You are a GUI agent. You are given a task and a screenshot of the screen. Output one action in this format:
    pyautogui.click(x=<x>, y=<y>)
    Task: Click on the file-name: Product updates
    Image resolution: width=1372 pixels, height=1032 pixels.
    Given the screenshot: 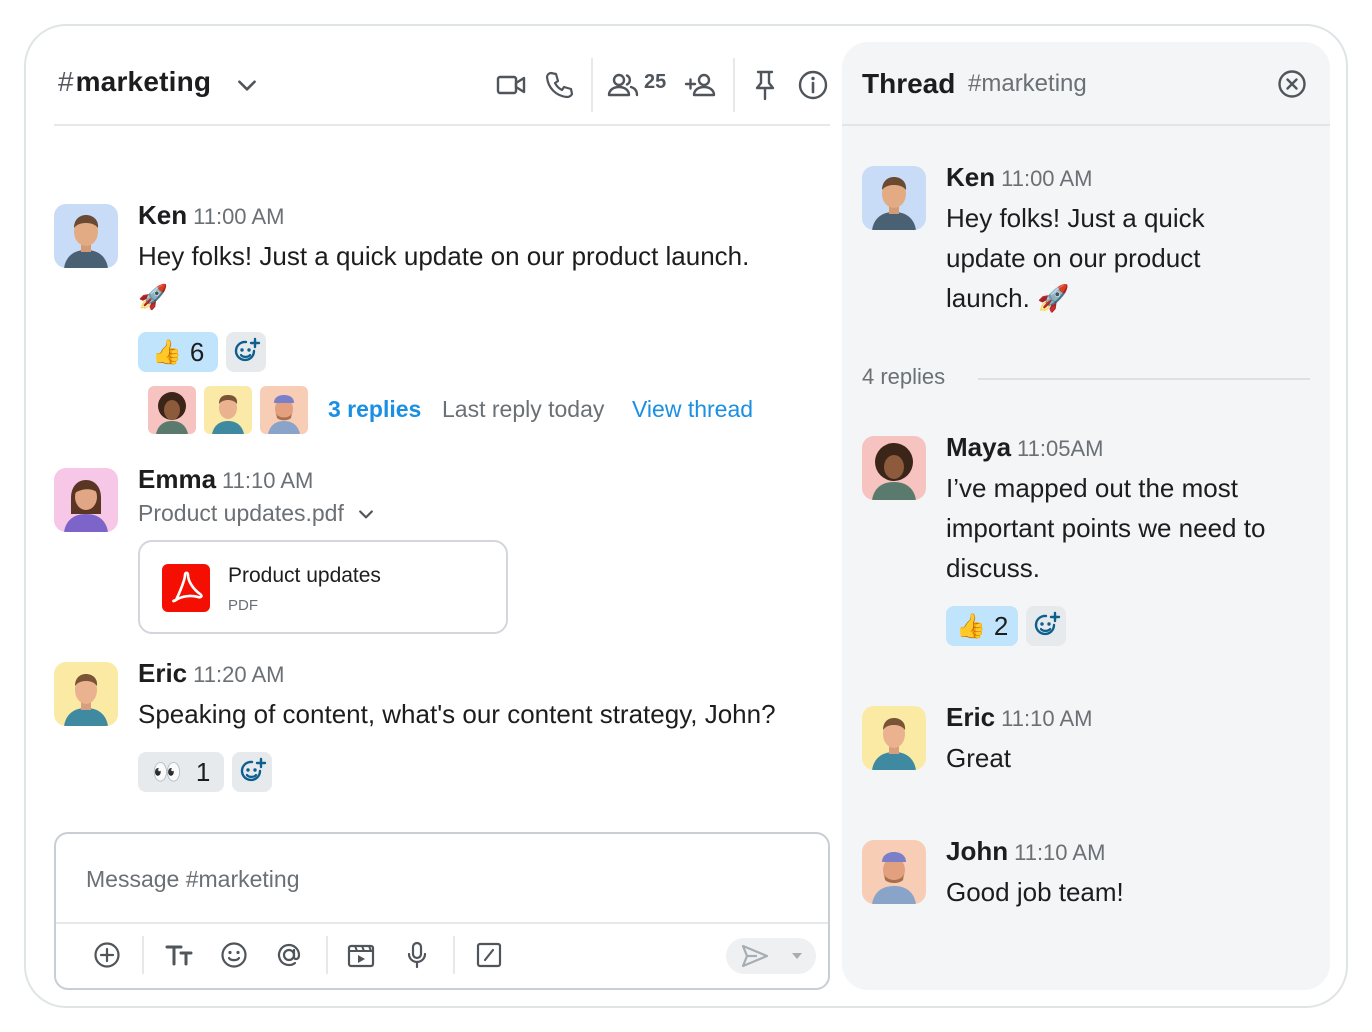 What is the action you would take?
    pyautogui.click(x=304, y=575)
    